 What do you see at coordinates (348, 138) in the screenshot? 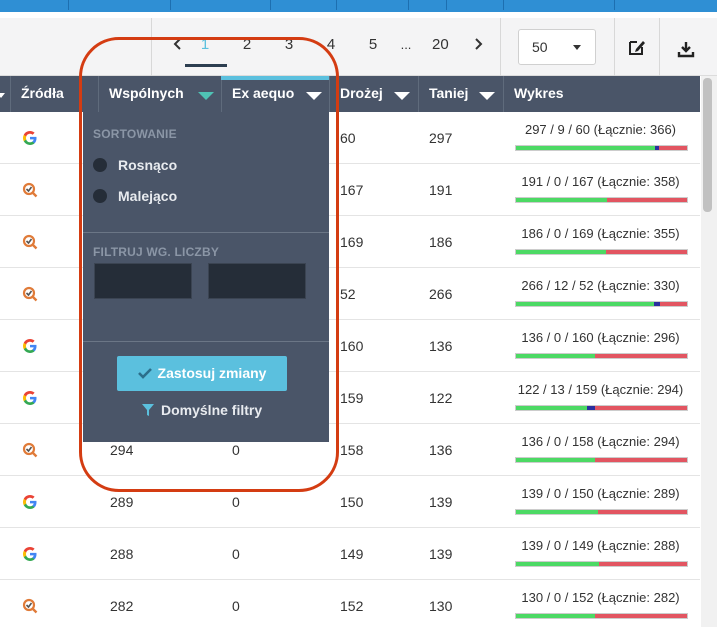
I see `cell-more-expensive: 60` at bounding box center [348, 138].